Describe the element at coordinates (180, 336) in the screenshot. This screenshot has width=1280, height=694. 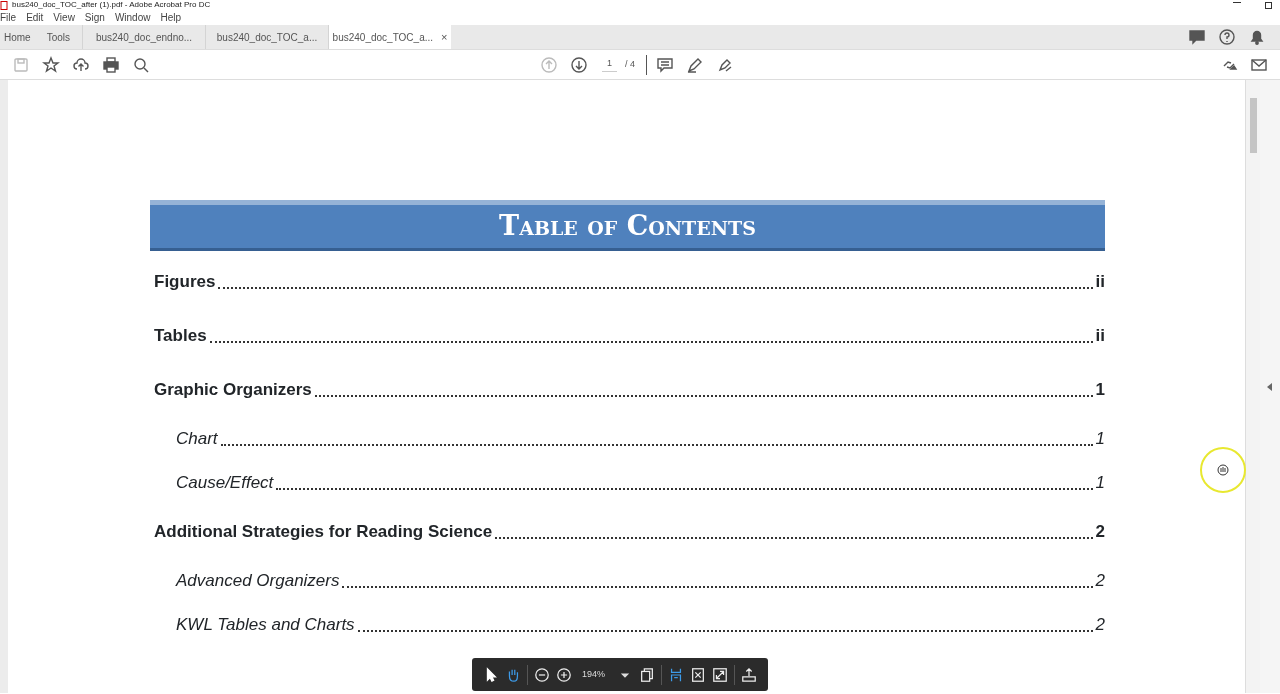
I see `toc-entry-title: Tables` at that location.